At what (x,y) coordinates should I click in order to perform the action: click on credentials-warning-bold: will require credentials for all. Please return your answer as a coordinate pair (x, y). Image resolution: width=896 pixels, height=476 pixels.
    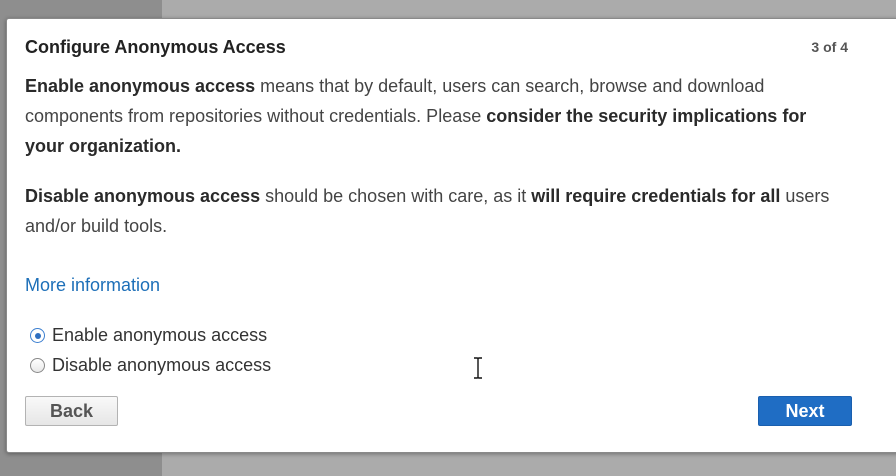
    Looking at the image, I should click on (656, 196).